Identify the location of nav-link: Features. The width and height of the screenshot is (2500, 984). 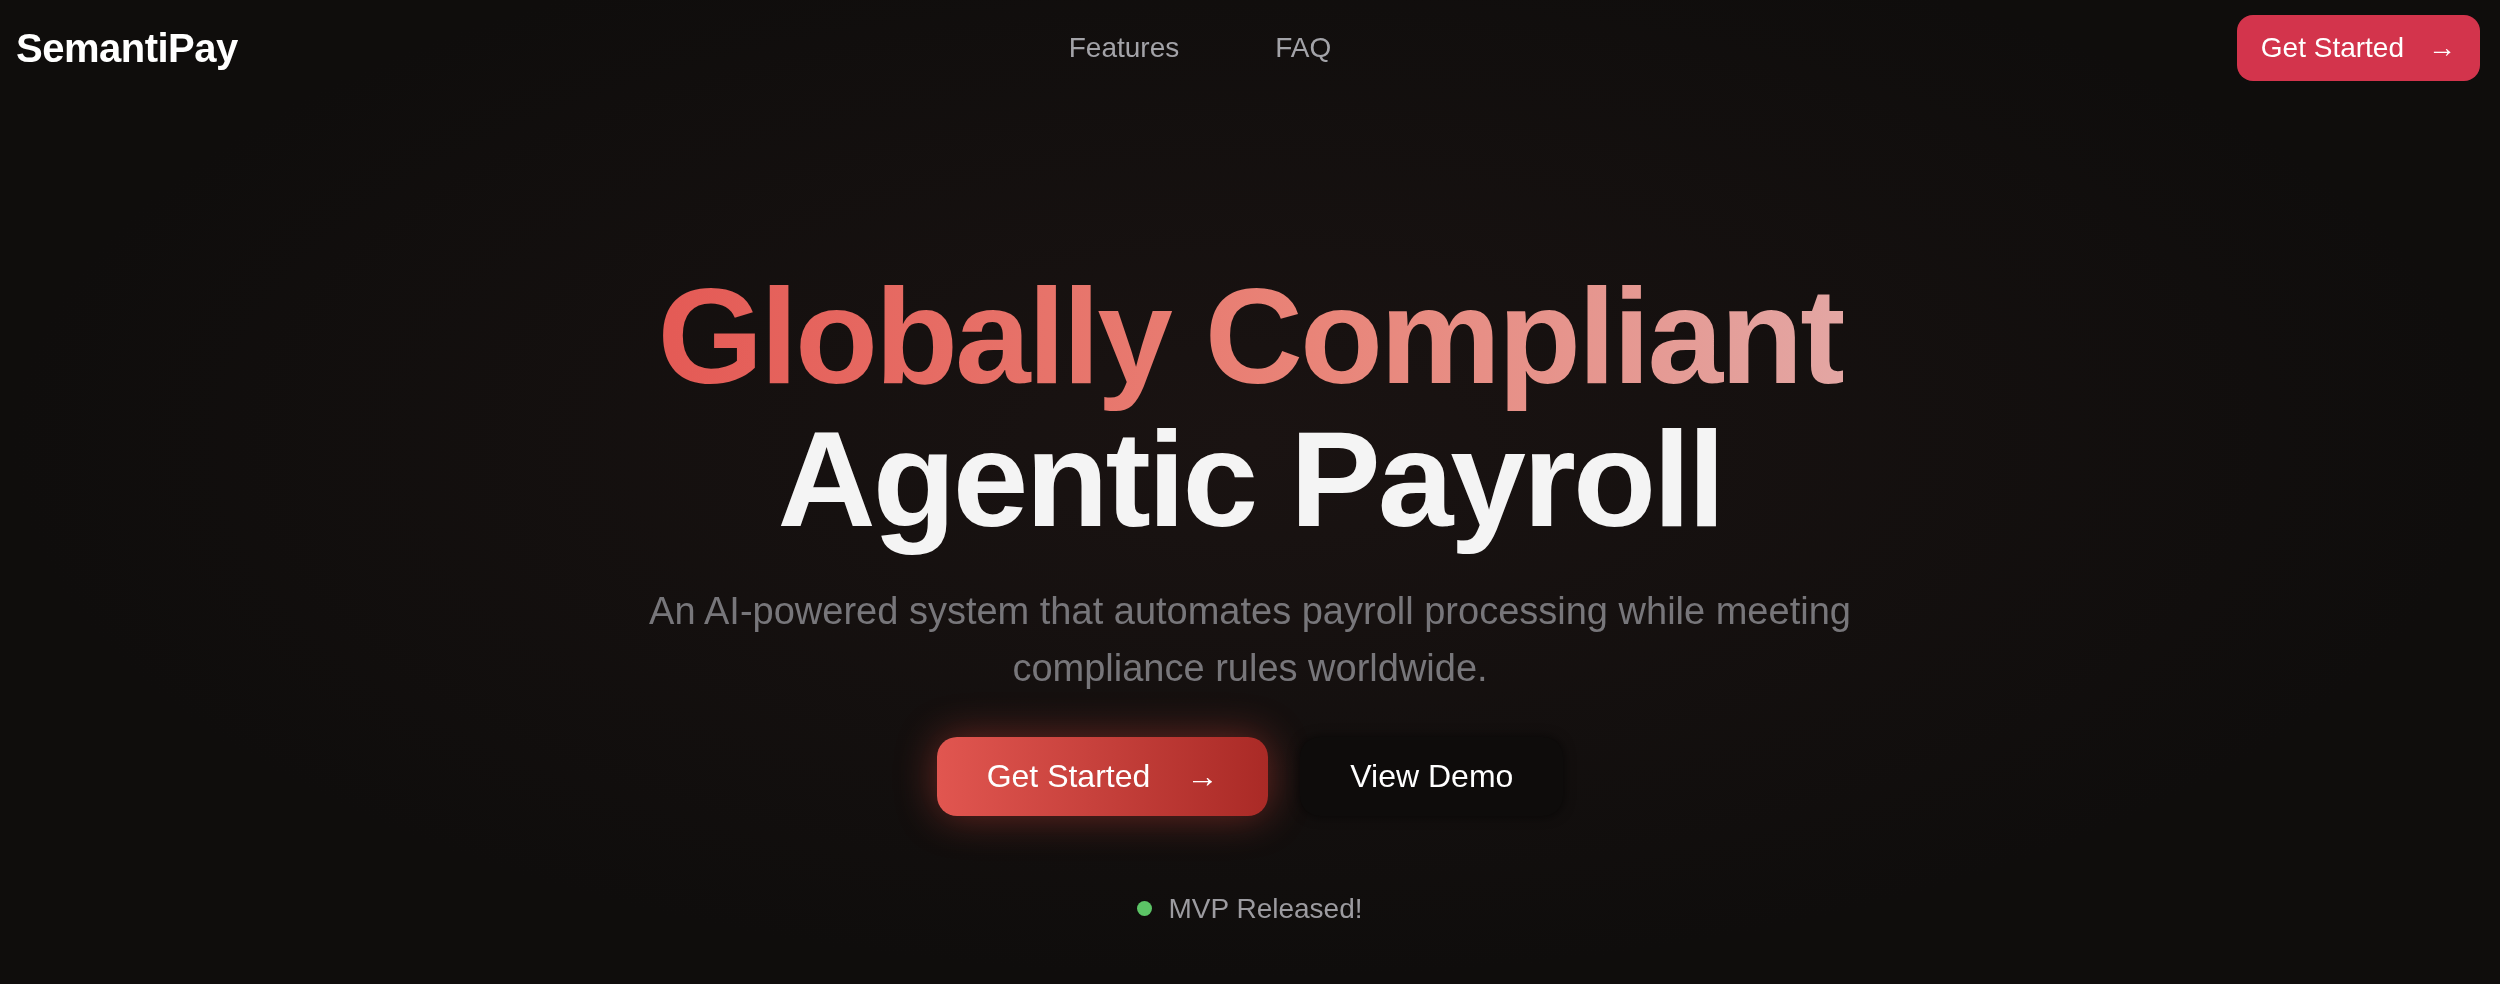
(1124, 47).